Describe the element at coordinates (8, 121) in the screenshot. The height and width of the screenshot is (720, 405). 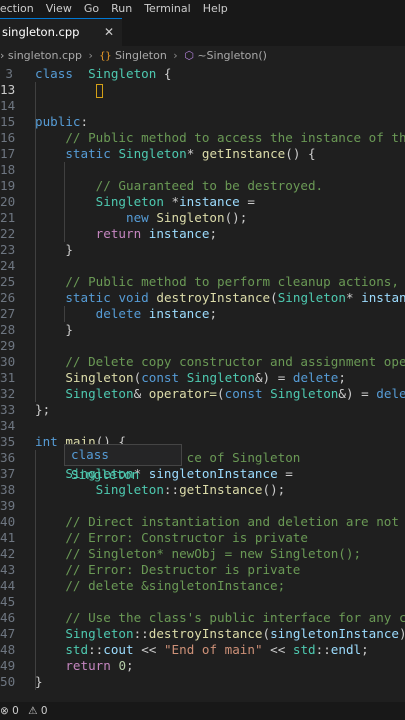
I see `line-number: 15` at that location.